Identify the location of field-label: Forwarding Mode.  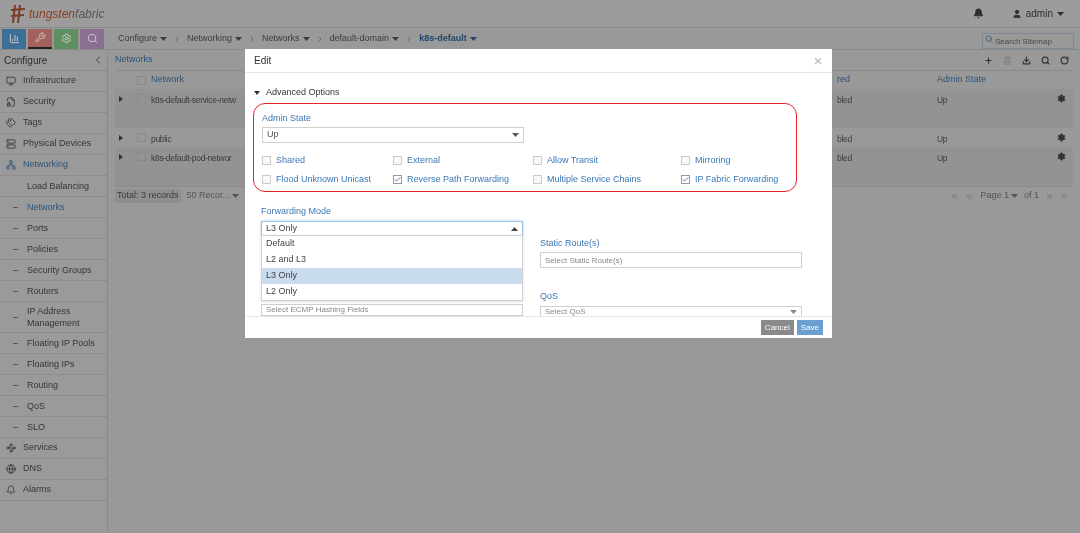
(297, 211).